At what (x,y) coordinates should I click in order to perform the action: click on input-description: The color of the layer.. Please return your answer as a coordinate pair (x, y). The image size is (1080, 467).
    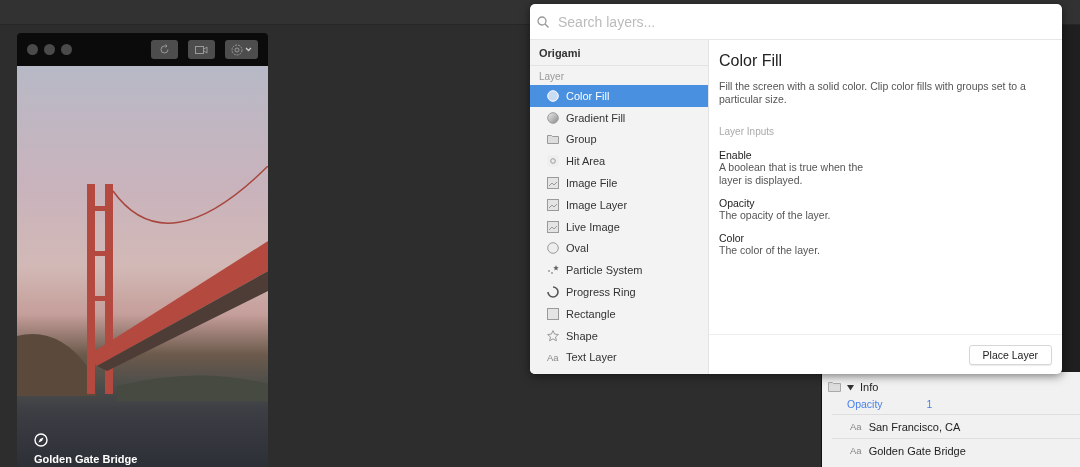
    Looking at the image, I should click on (770, 250).